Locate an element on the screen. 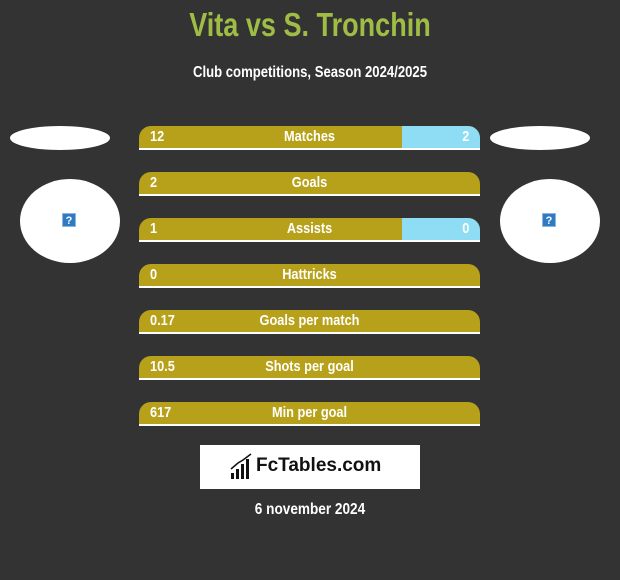 This screenshot has height=580, width=620. stat-label: Min per goal is located at coordinates (309, 412).